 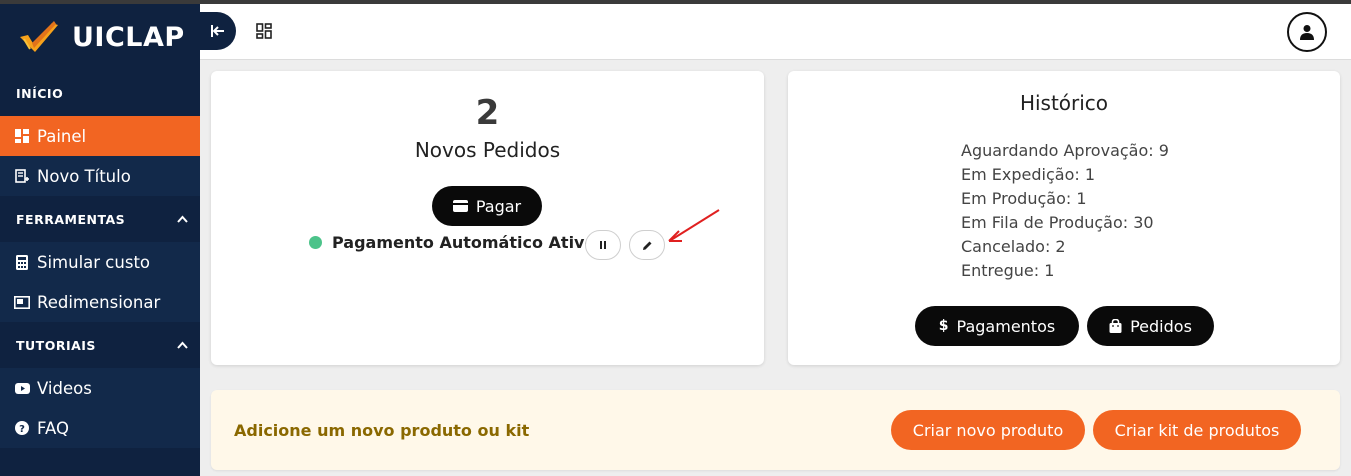 What do you see at coordinates (988, 430) in the screenshot?
I see `create-product-button: Criar novo produto` at bounding box center [988, 430].